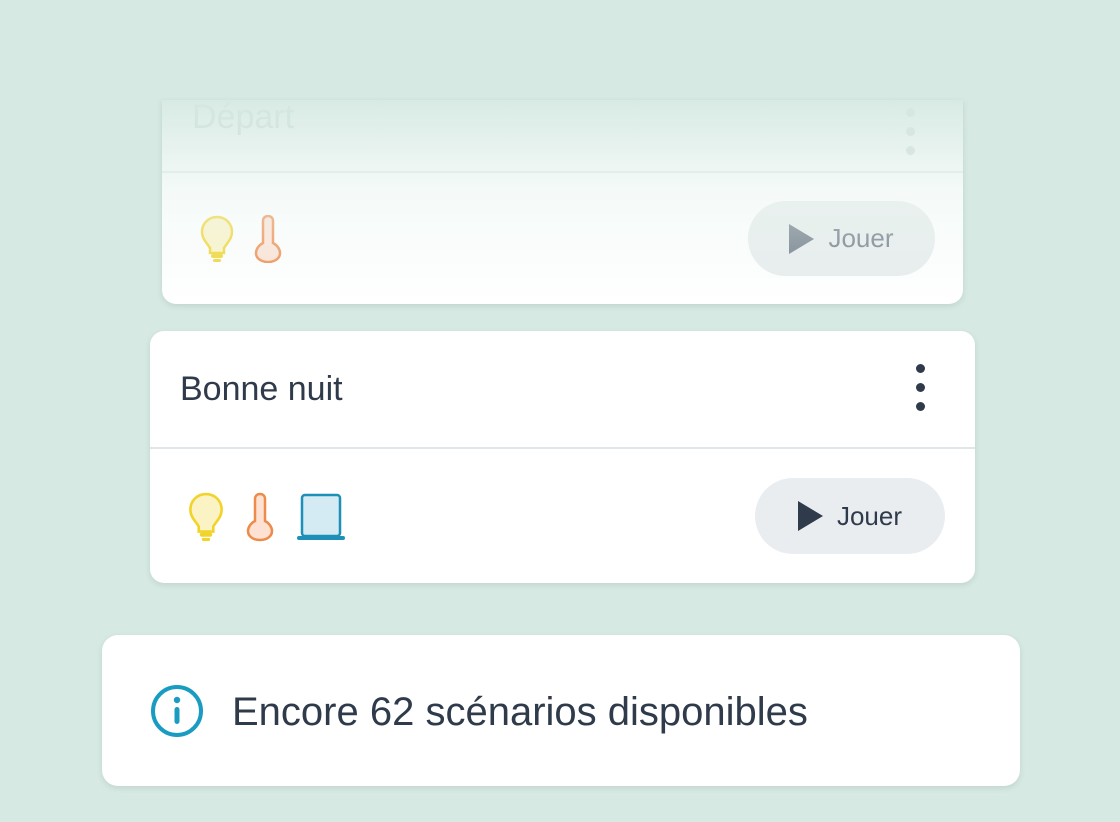 The width and height of the screenshot is (1120, 822). I want to click on scenario-title: Départ, so click(243, 118).